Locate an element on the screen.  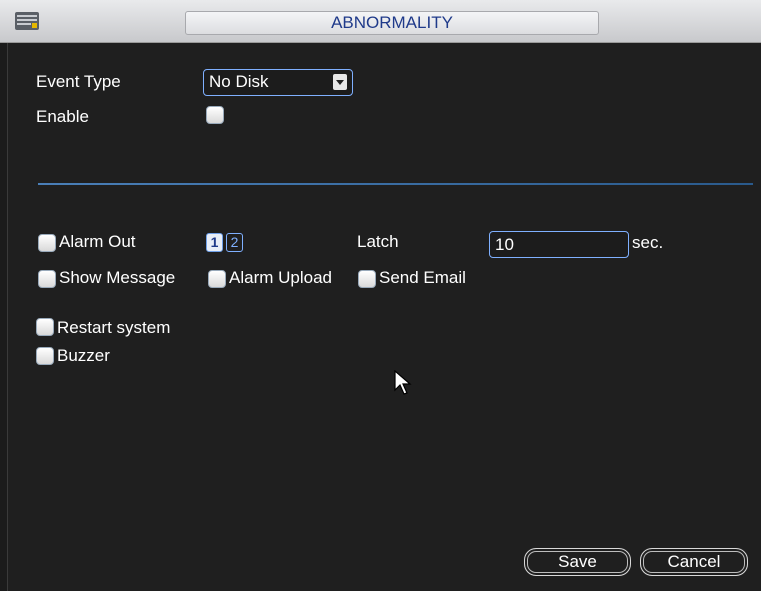
buzzer-checkbox is located at coordinates (45, 356).